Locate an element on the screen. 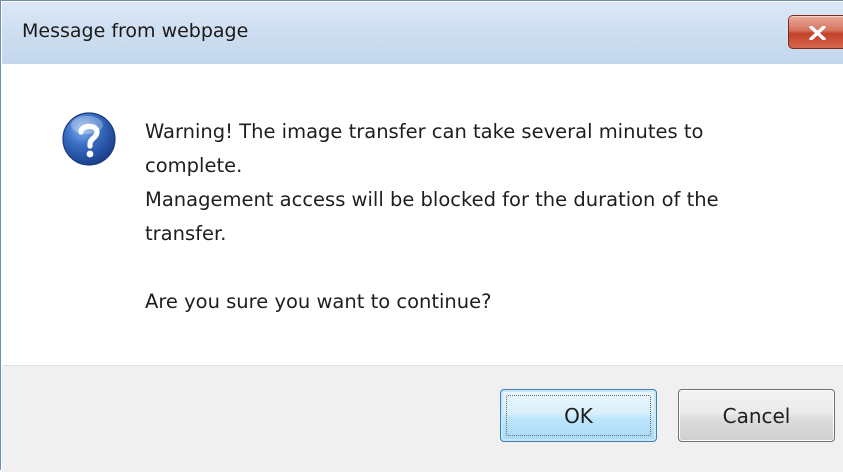 This screenshot has height=472, width=843. question-mark-icon is located at coordinates (89, 139).